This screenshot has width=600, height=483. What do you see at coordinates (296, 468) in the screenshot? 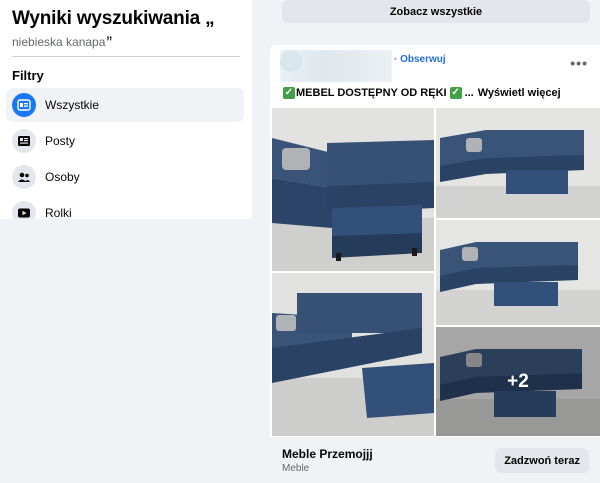
I see `page-category: Meble` at bounding box center [296, 468].